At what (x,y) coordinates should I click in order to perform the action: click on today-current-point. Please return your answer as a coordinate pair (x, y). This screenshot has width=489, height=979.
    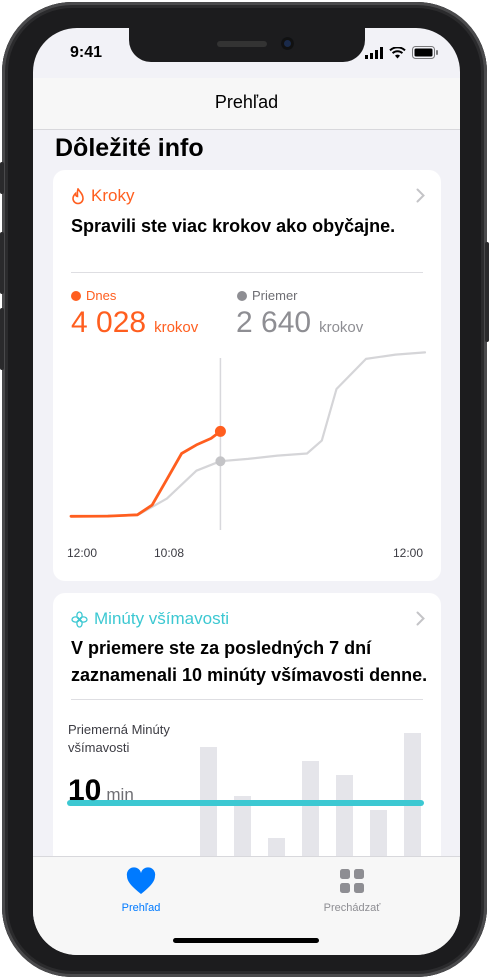
    Looking at the image, I should click on (220, 431).